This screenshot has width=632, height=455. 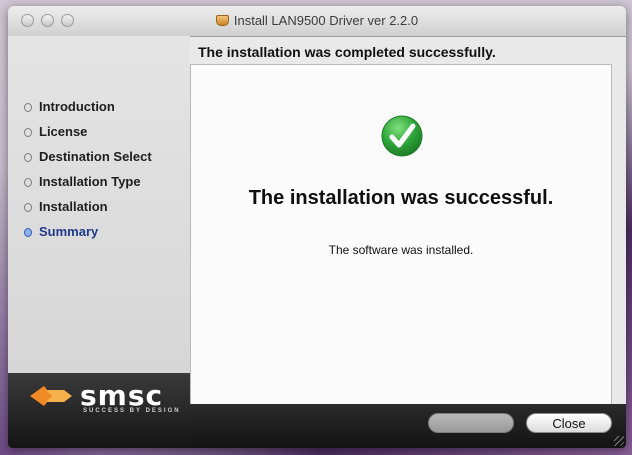 I want to click on step-bullet-active-icon, so click(x=28, y=232).